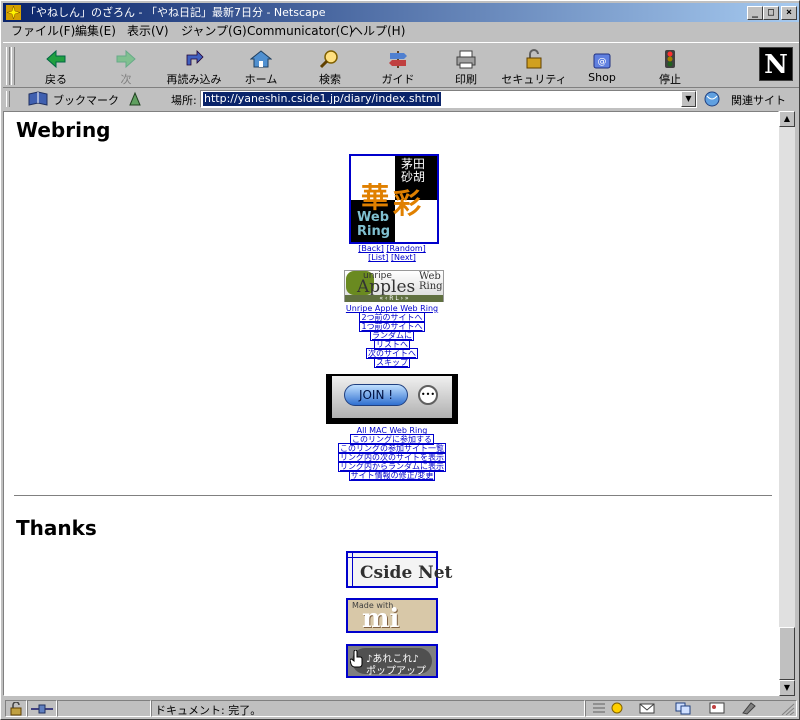 The image size is (800, 720). What do you see at coordinates (135, 99) in the screenshot?
I see `page-proxy-icon` at bounding box center [135, 99].